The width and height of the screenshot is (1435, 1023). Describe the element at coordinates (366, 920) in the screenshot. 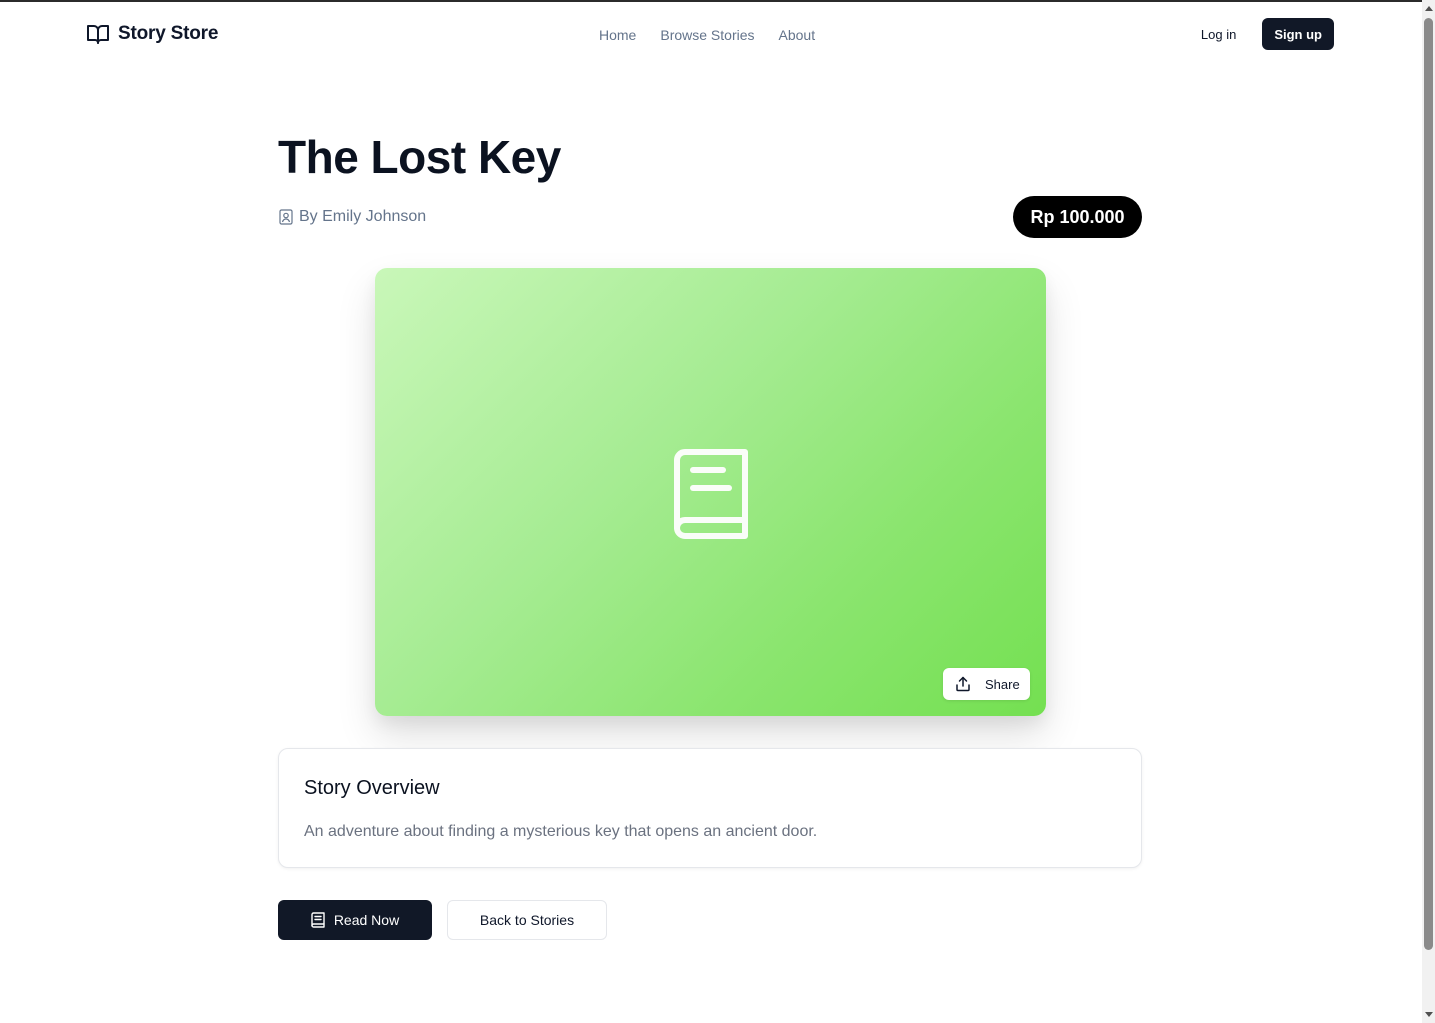

I see `read-now-label: Read Now` at that location.